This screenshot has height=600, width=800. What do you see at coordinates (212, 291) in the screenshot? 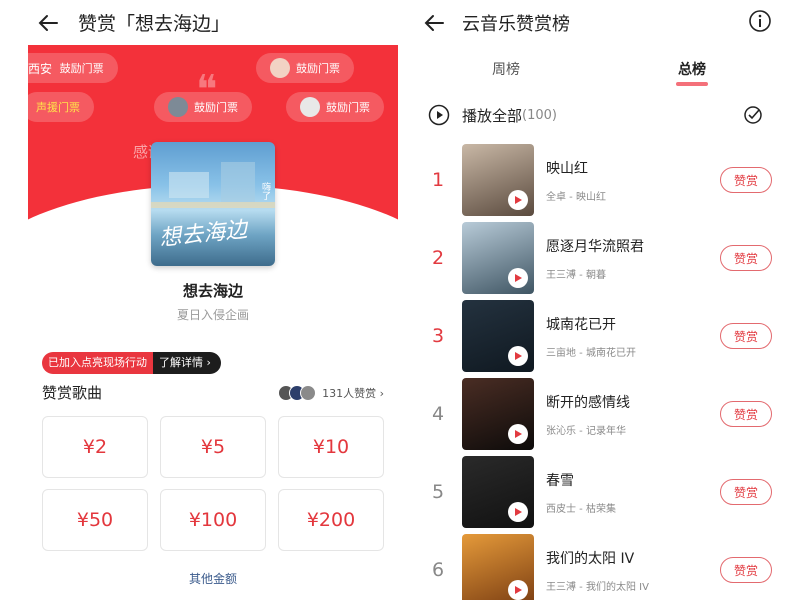
I see `song-title: 想去海边` at bounding box center [212, 291].